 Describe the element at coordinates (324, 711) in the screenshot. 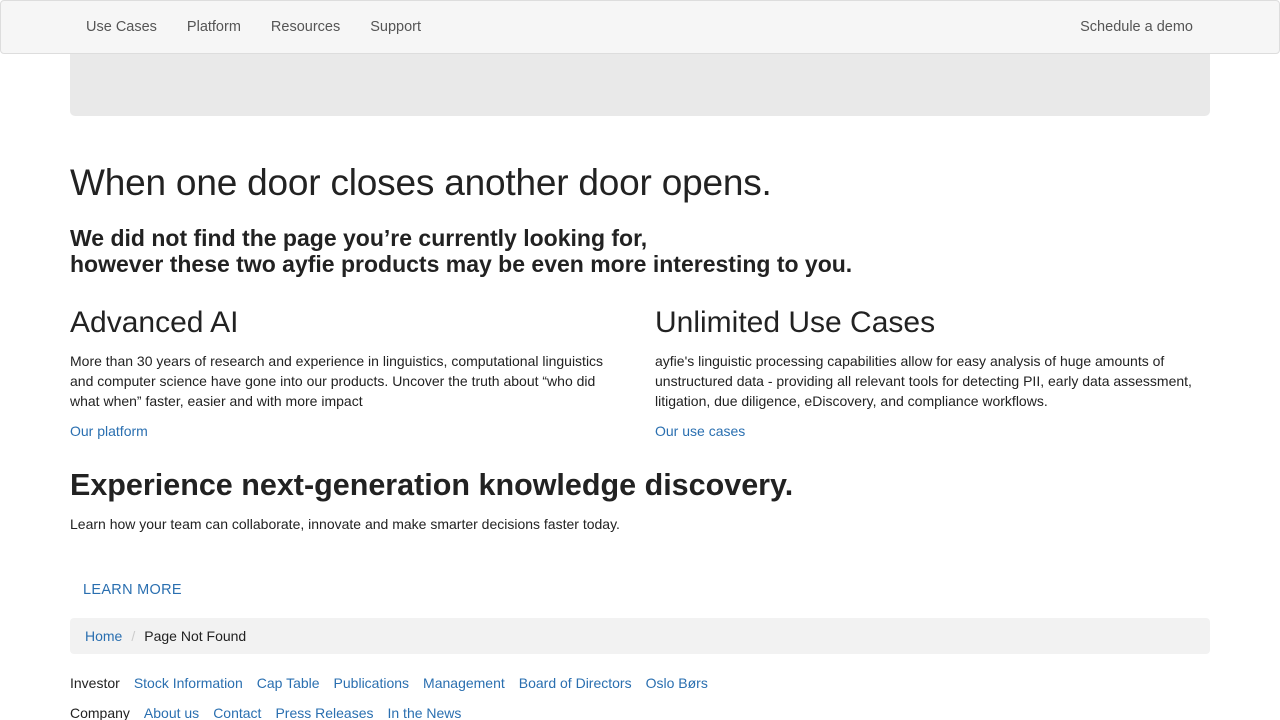

I see `footer-link-press-releases: Press Releases` at that location.